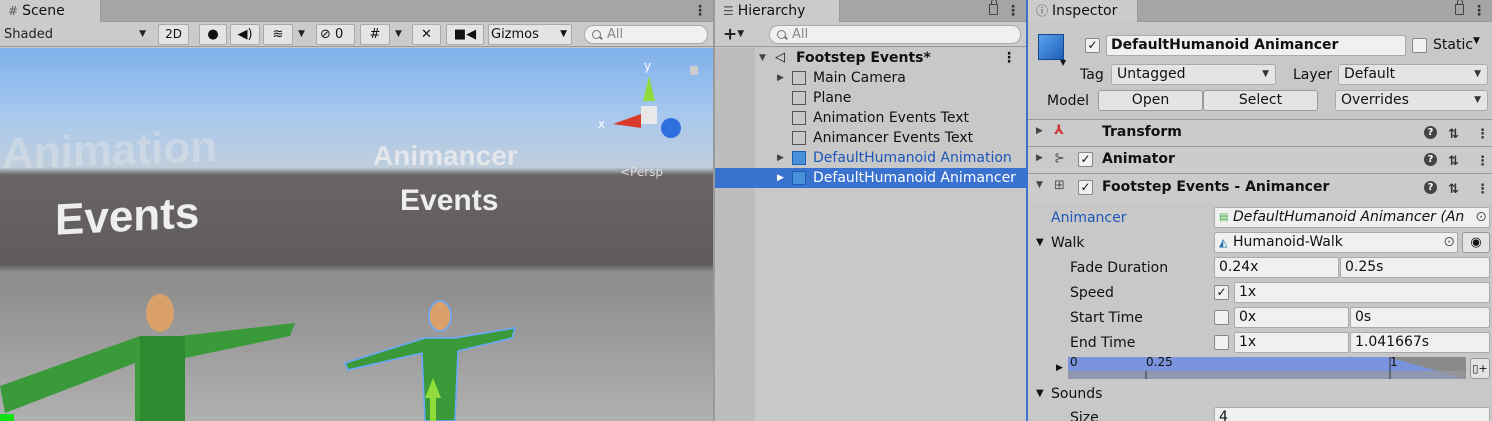 The height and width of the screenshot is (421, 1492). I want to click on size-field: 4, so click(1352, 414).